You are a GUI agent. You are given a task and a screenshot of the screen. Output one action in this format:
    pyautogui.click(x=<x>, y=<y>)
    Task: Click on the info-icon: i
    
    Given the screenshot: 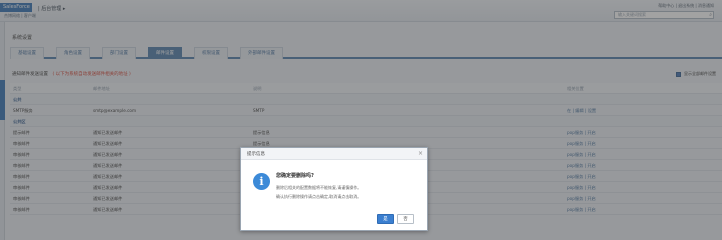 What is the action you would take?
    pyautogui.click(x=261, y=181)
    